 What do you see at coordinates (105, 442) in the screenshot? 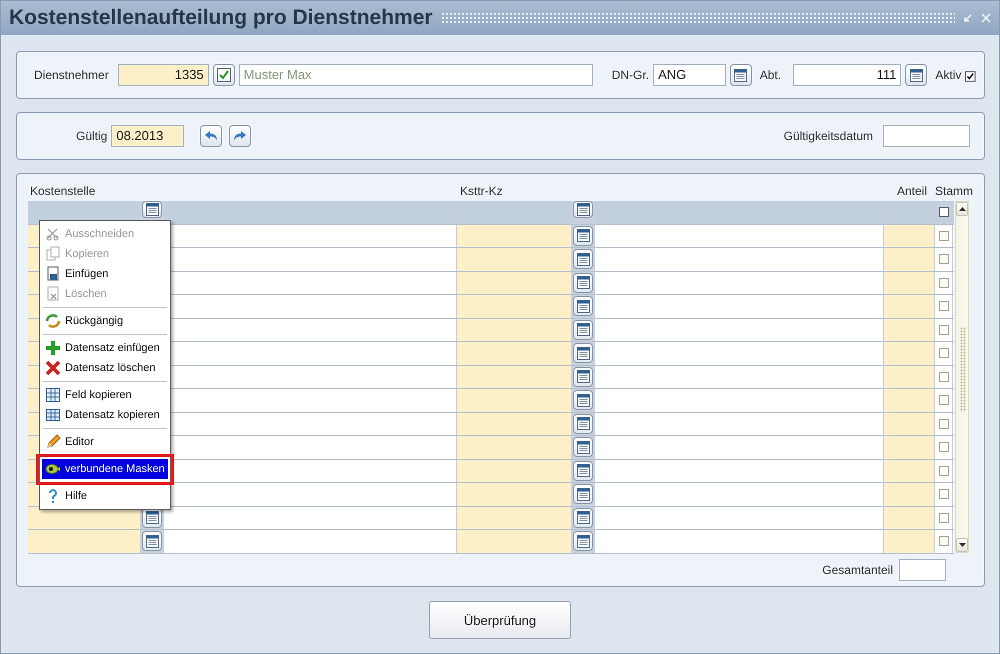
I see `menu-item: Editor` at bounding box center [105, 442].